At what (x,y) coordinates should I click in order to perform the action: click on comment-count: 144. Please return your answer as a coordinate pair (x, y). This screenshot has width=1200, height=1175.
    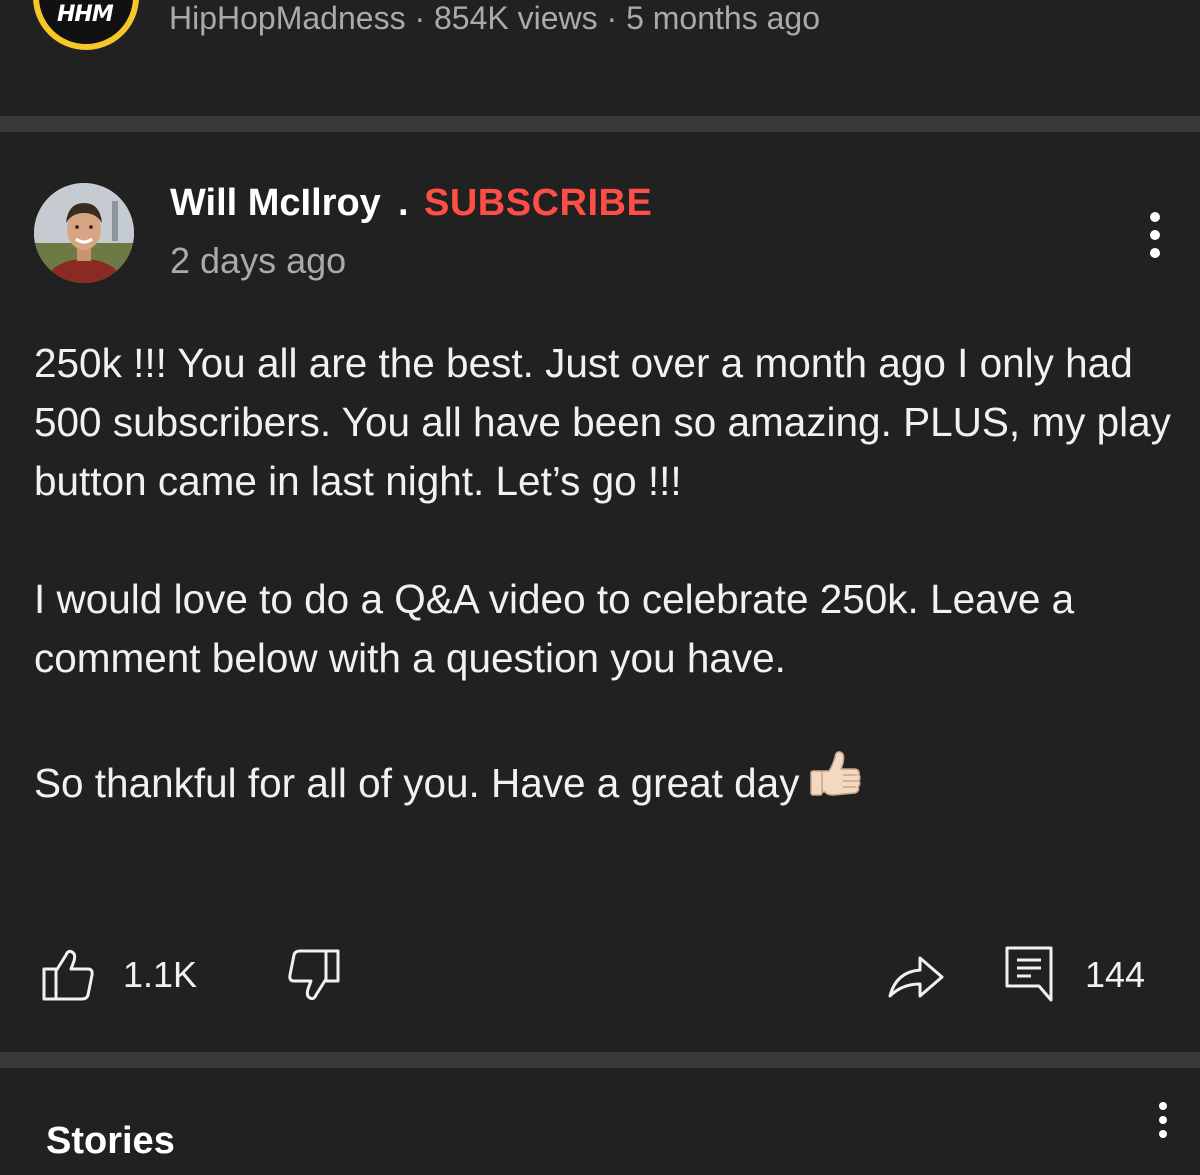
    Looking at the image, I should click on (1115, 974).